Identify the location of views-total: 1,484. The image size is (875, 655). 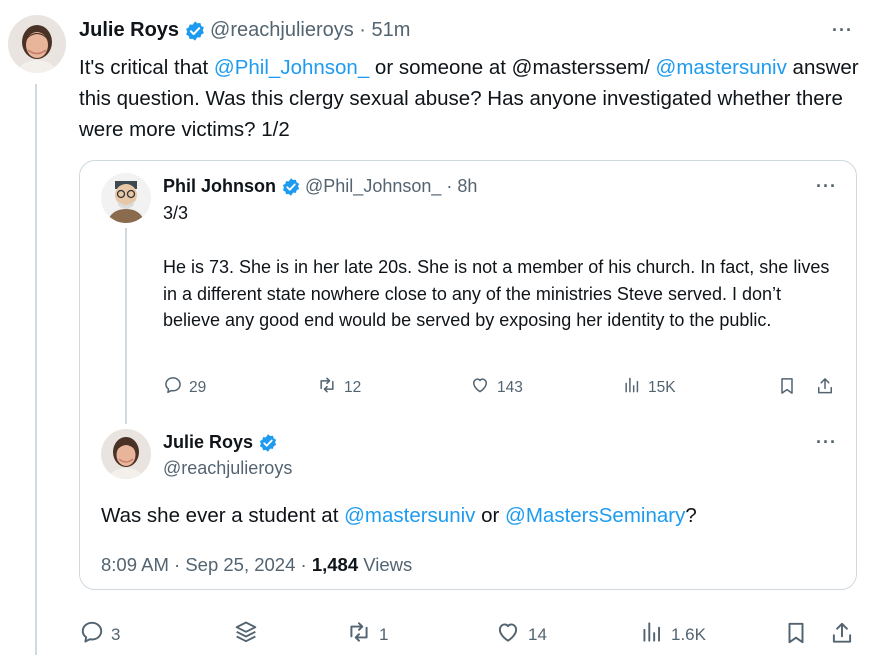
(335, 564).